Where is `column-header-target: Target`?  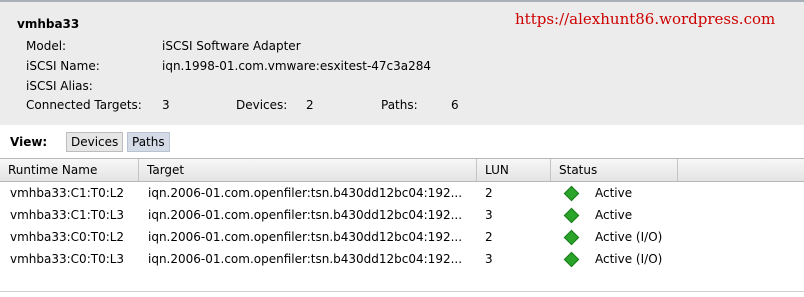 column-header-target: Target is located at coordinates (308, 170).